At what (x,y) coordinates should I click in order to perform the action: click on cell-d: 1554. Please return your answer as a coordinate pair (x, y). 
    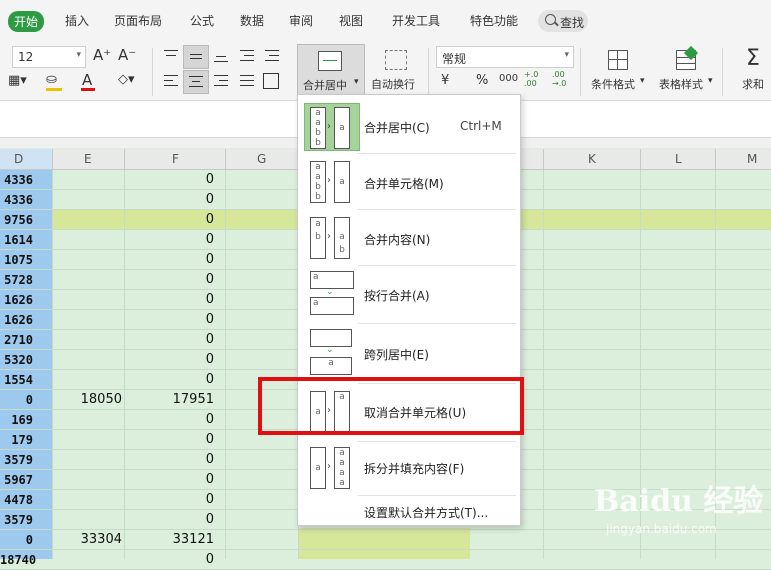
    Looking at the image, I should click on (16, 380).